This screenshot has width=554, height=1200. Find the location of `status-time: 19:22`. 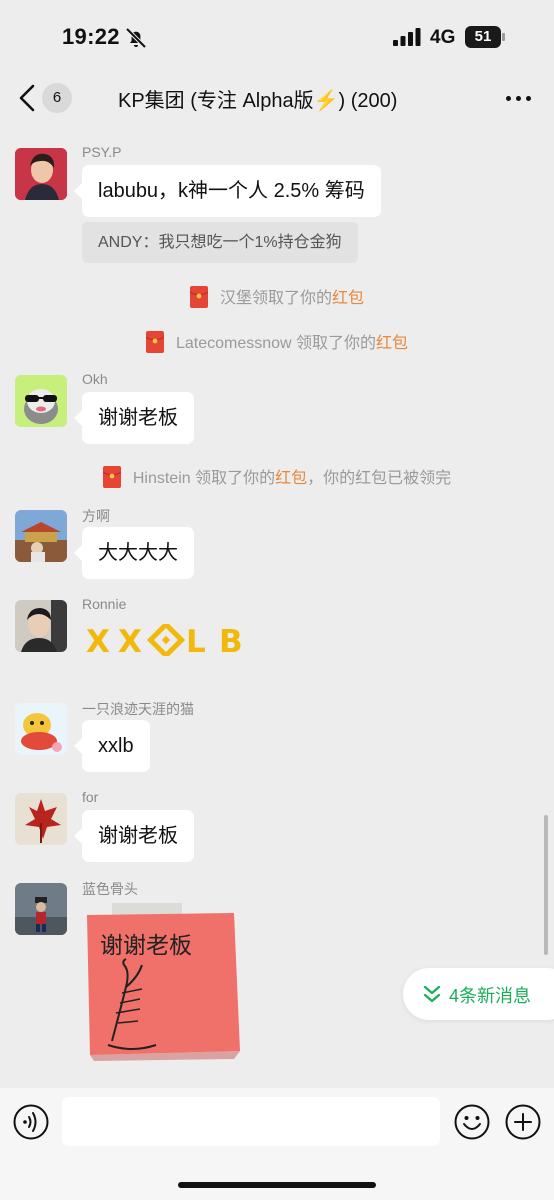

status-time: 19:22 is located at coordinates (91, 36).